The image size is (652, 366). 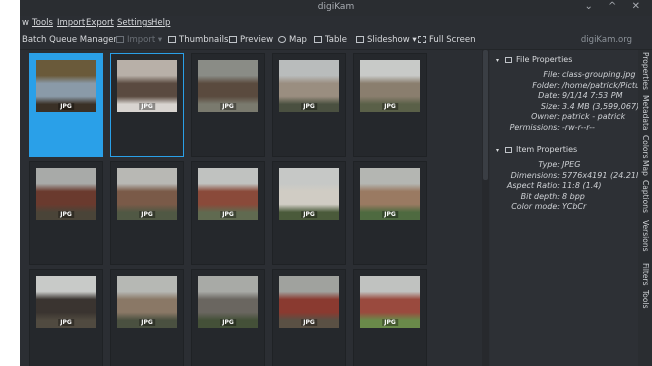 I want to click on sidebar-tab-tools: Tools, so click(x=645, y=299).